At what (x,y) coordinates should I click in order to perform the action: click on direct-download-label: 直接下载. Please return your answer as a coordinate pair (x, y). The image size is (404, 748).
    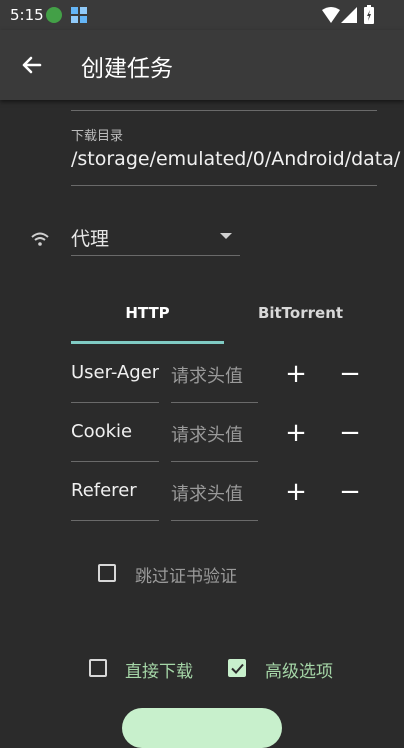
    Looking at the image, I should click on (159, 672).